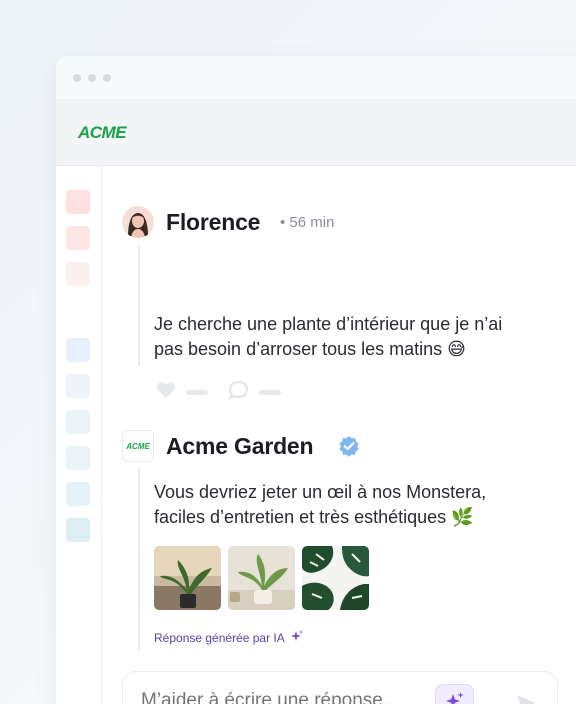 This screenshot has width=576, height=704. What do you see at coordinates (270, 392) in the screenshot?
I see `comment-count-placeholder` at bounding box center [270, 392].